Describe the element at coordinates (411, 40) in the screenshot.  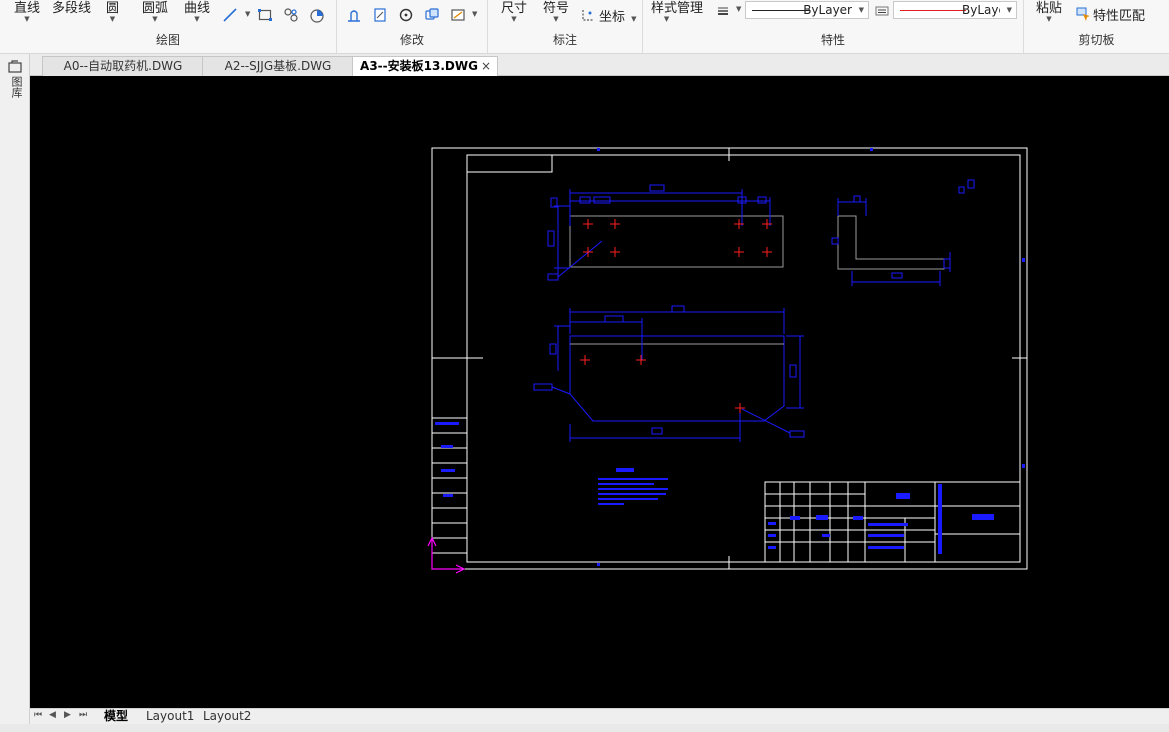
I see `modify-group-title: 修改` at that location.